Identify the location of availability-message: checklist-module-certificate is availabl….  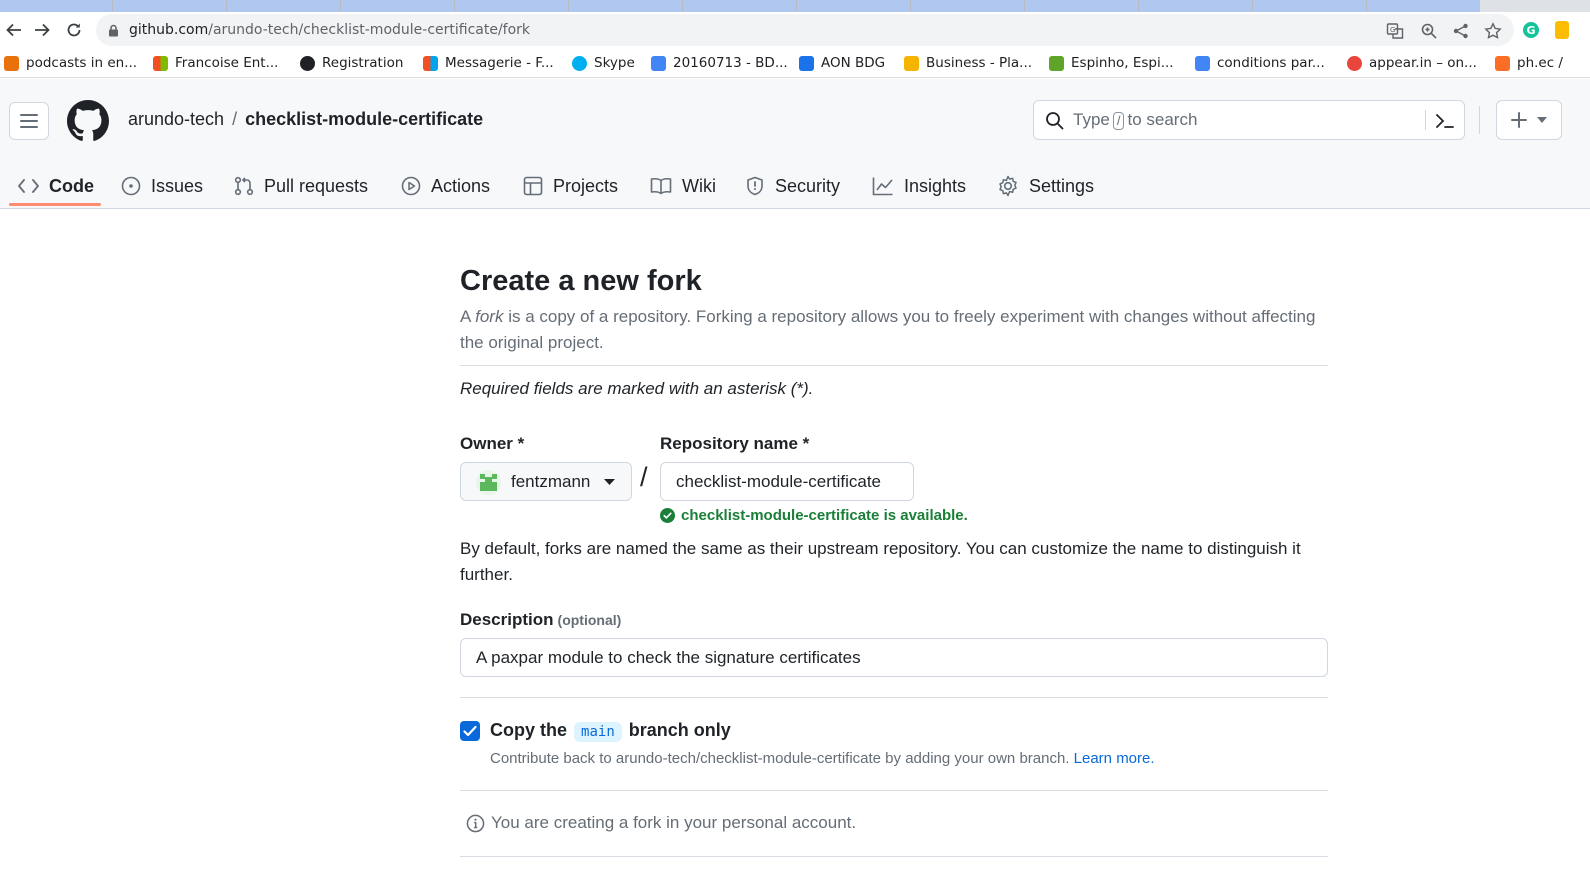
(814, 515).